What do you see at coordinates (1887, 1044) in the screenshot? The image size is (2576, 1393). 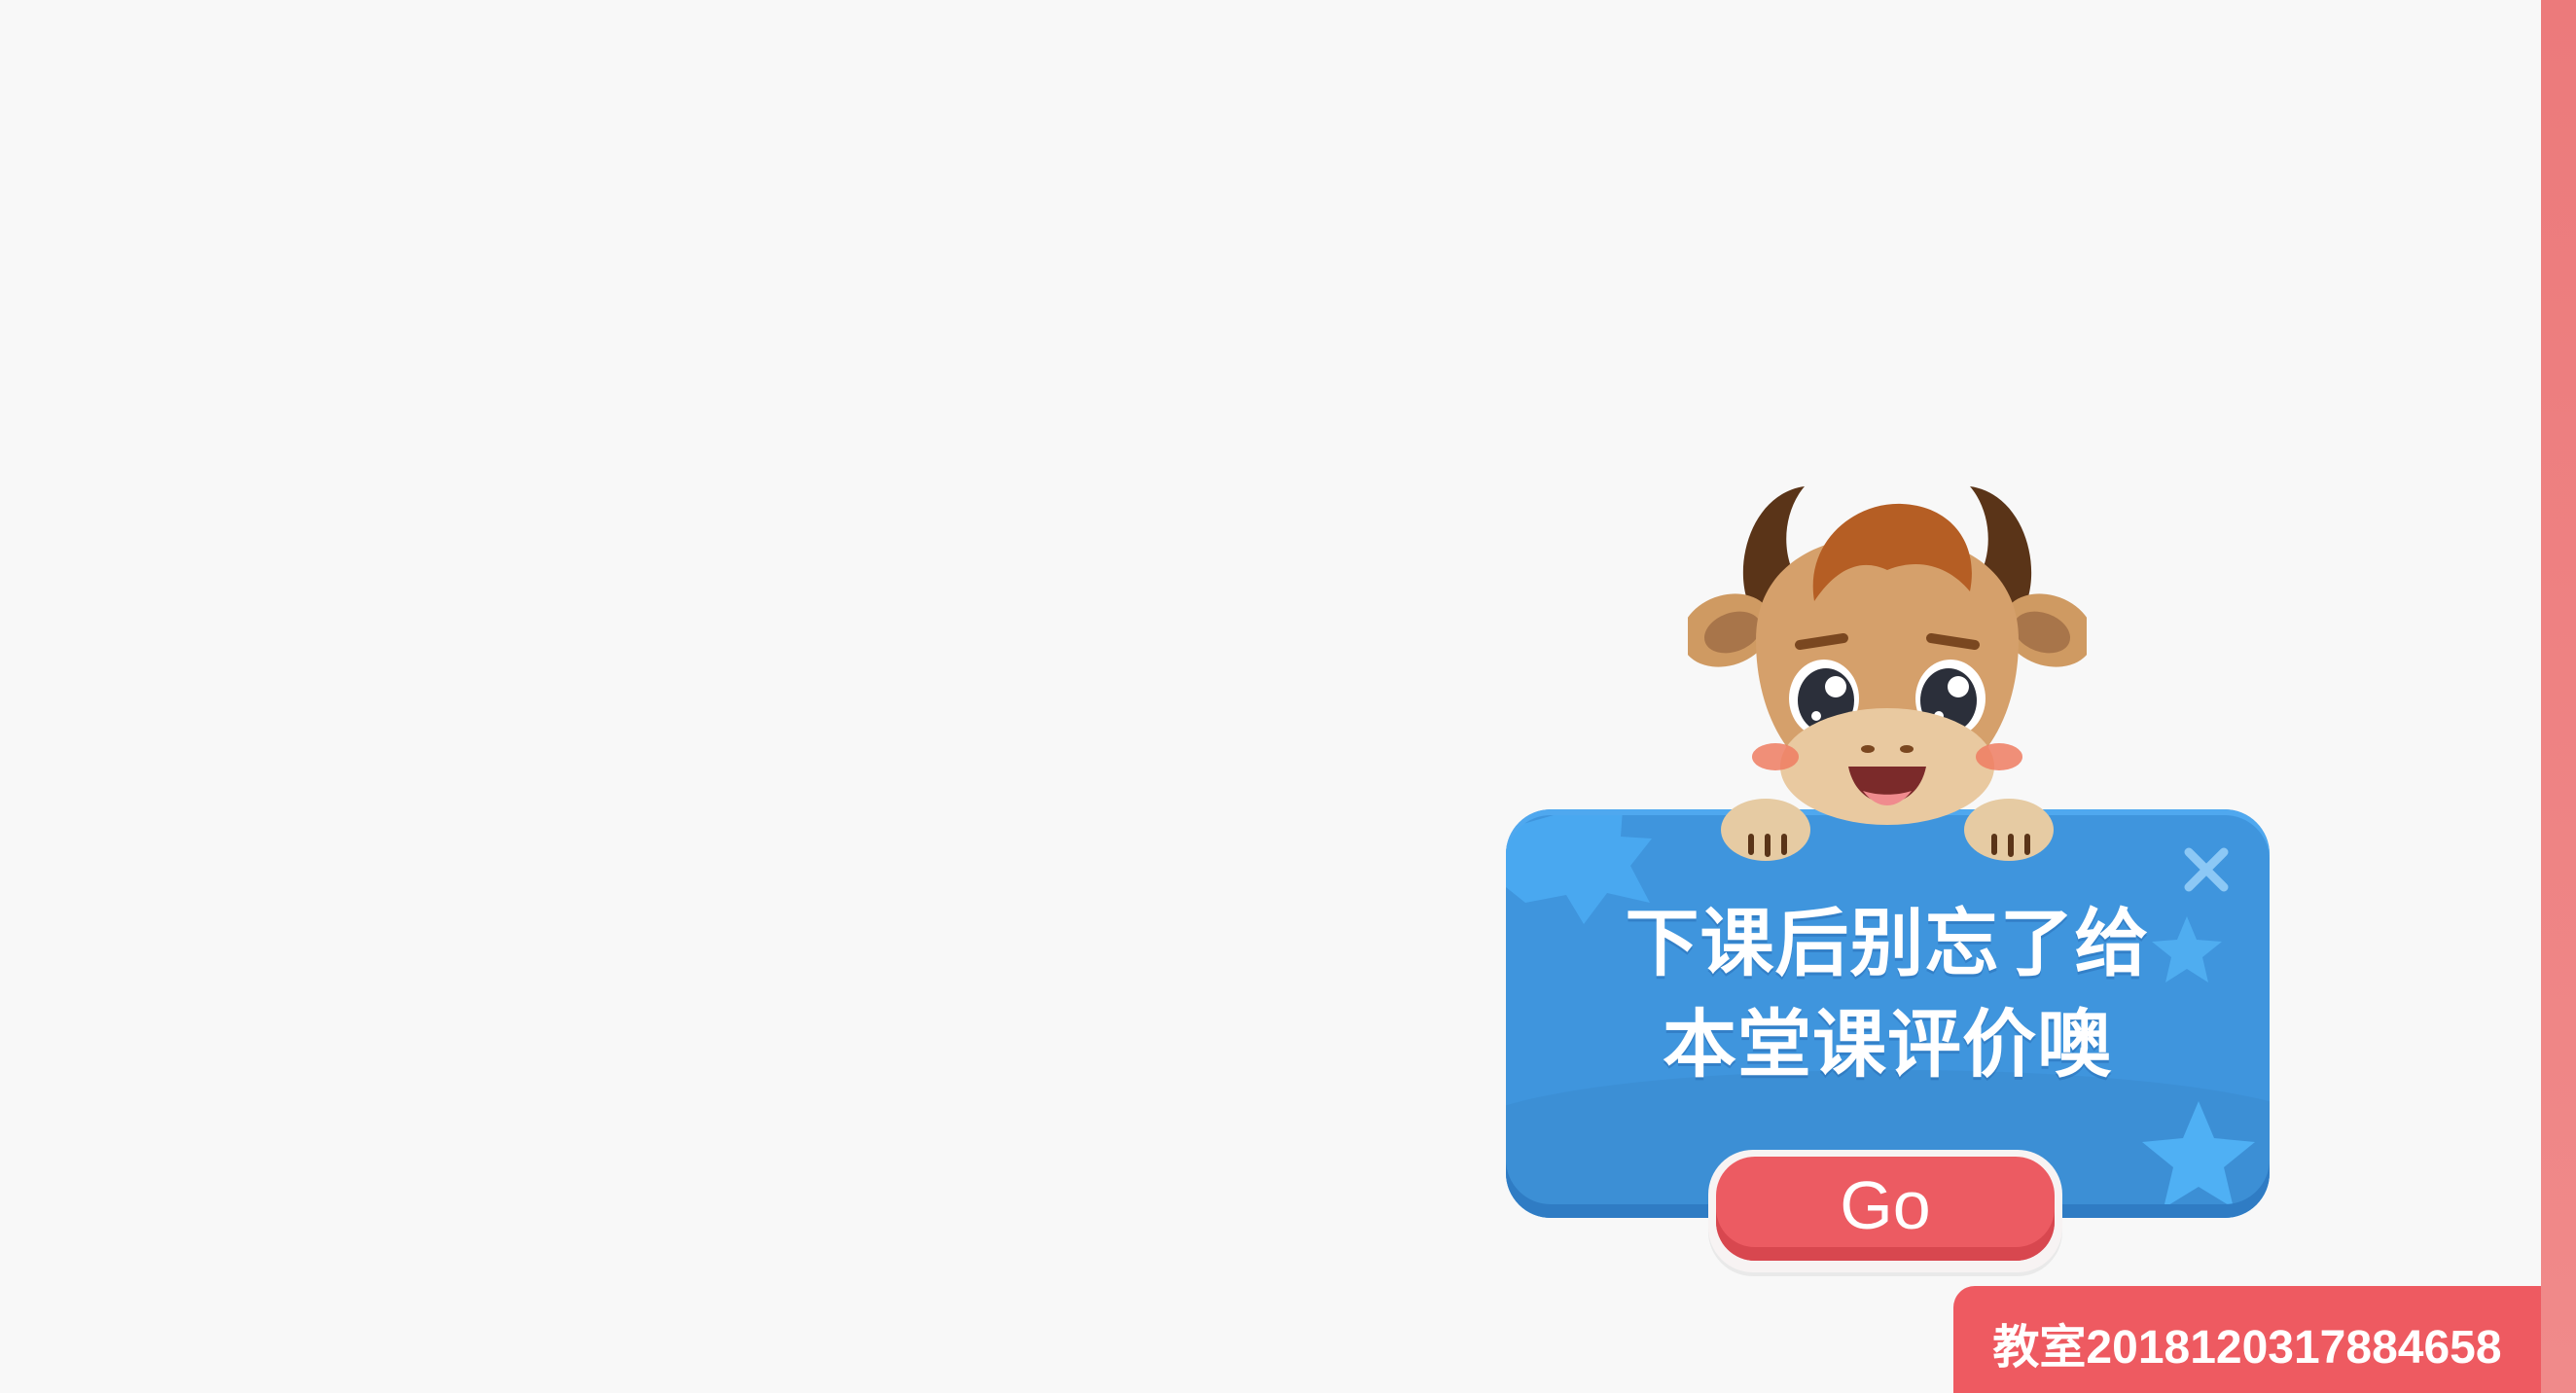 I see `message-line-2: 本堂课评价噢` at bounding box center [1887, 1044].